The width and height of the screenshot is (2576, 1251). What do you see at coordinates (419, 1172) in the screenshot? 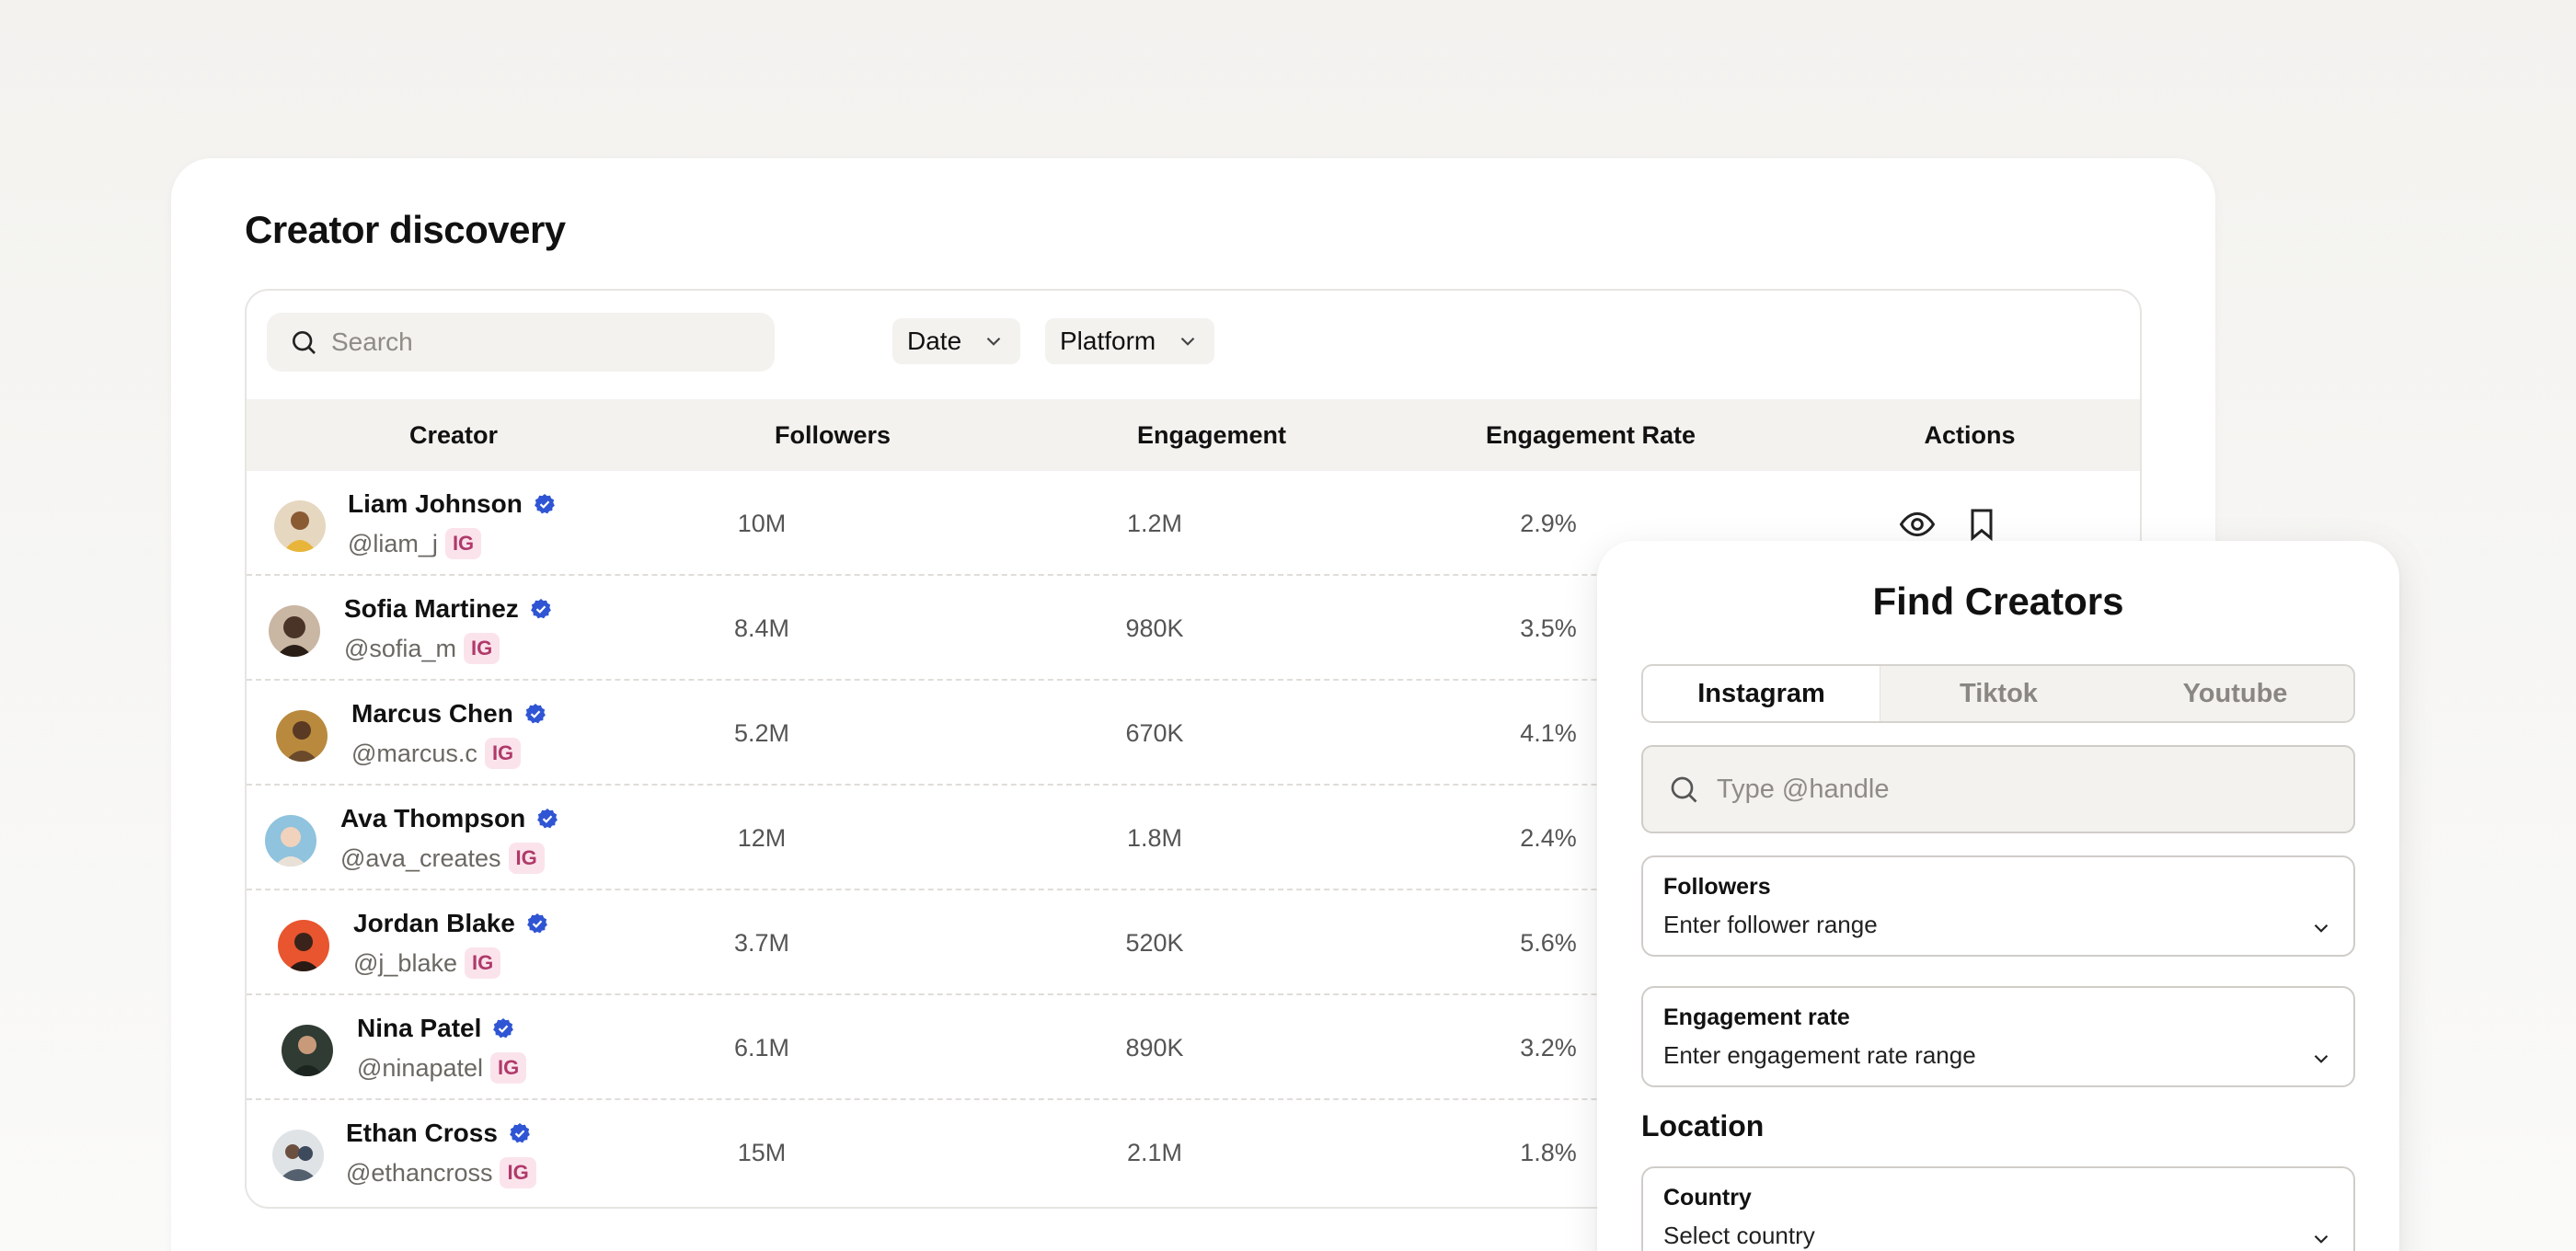
I see `creator-handle-text: @ethancross` at bounding box center [419, 1172].